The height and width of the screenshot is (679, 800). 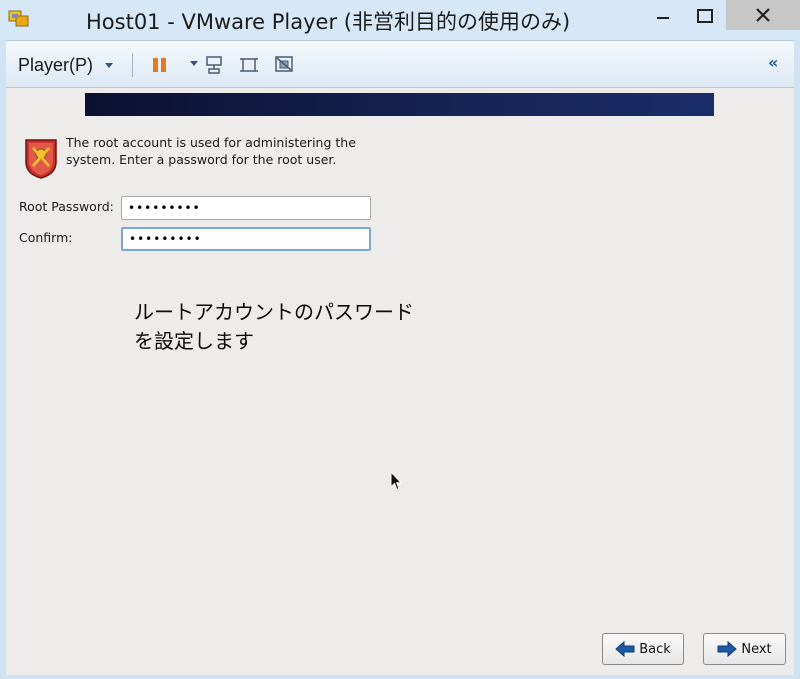 I want to click on pause-dropdown-chevron-icon, so click(x=194, y=63).